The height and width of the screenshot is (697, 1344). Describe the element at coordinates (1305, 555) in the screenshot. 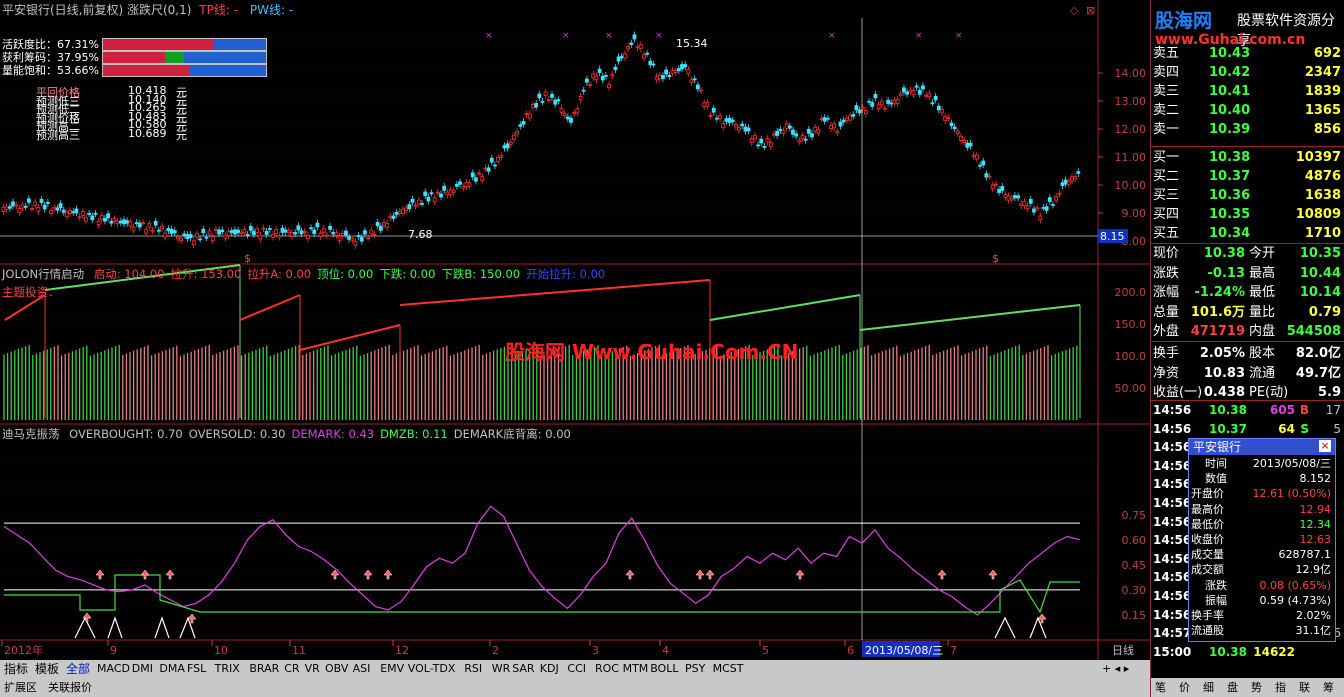

I see `popup-value: 628787.1` at that location.